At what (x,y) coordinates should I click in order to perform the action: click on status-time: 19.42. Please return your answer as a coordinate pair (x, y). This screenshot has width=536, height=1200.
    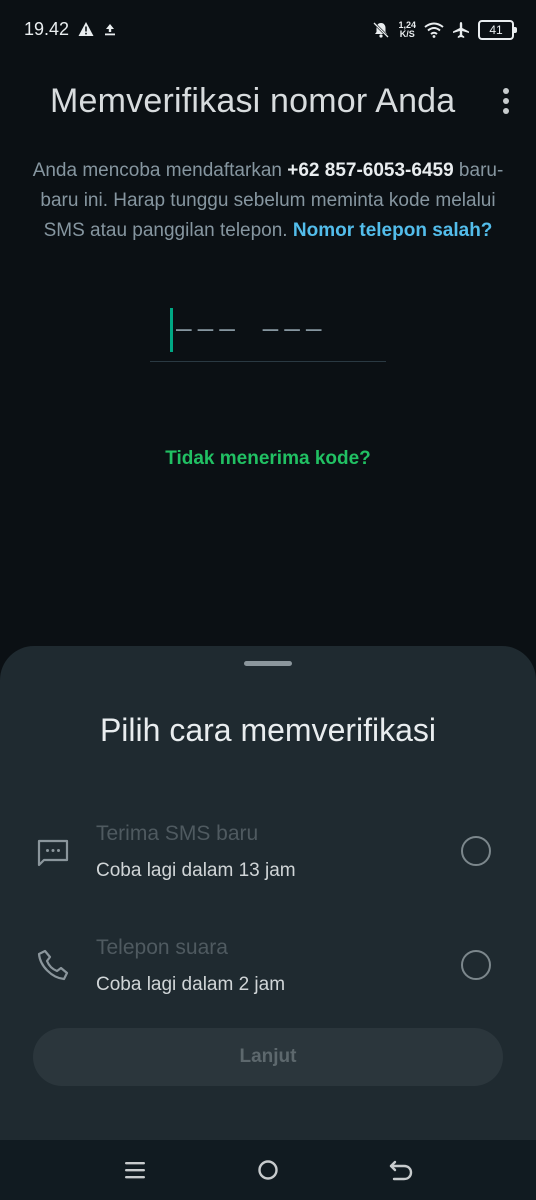
    Looking at the image, I should click on (47, 29).